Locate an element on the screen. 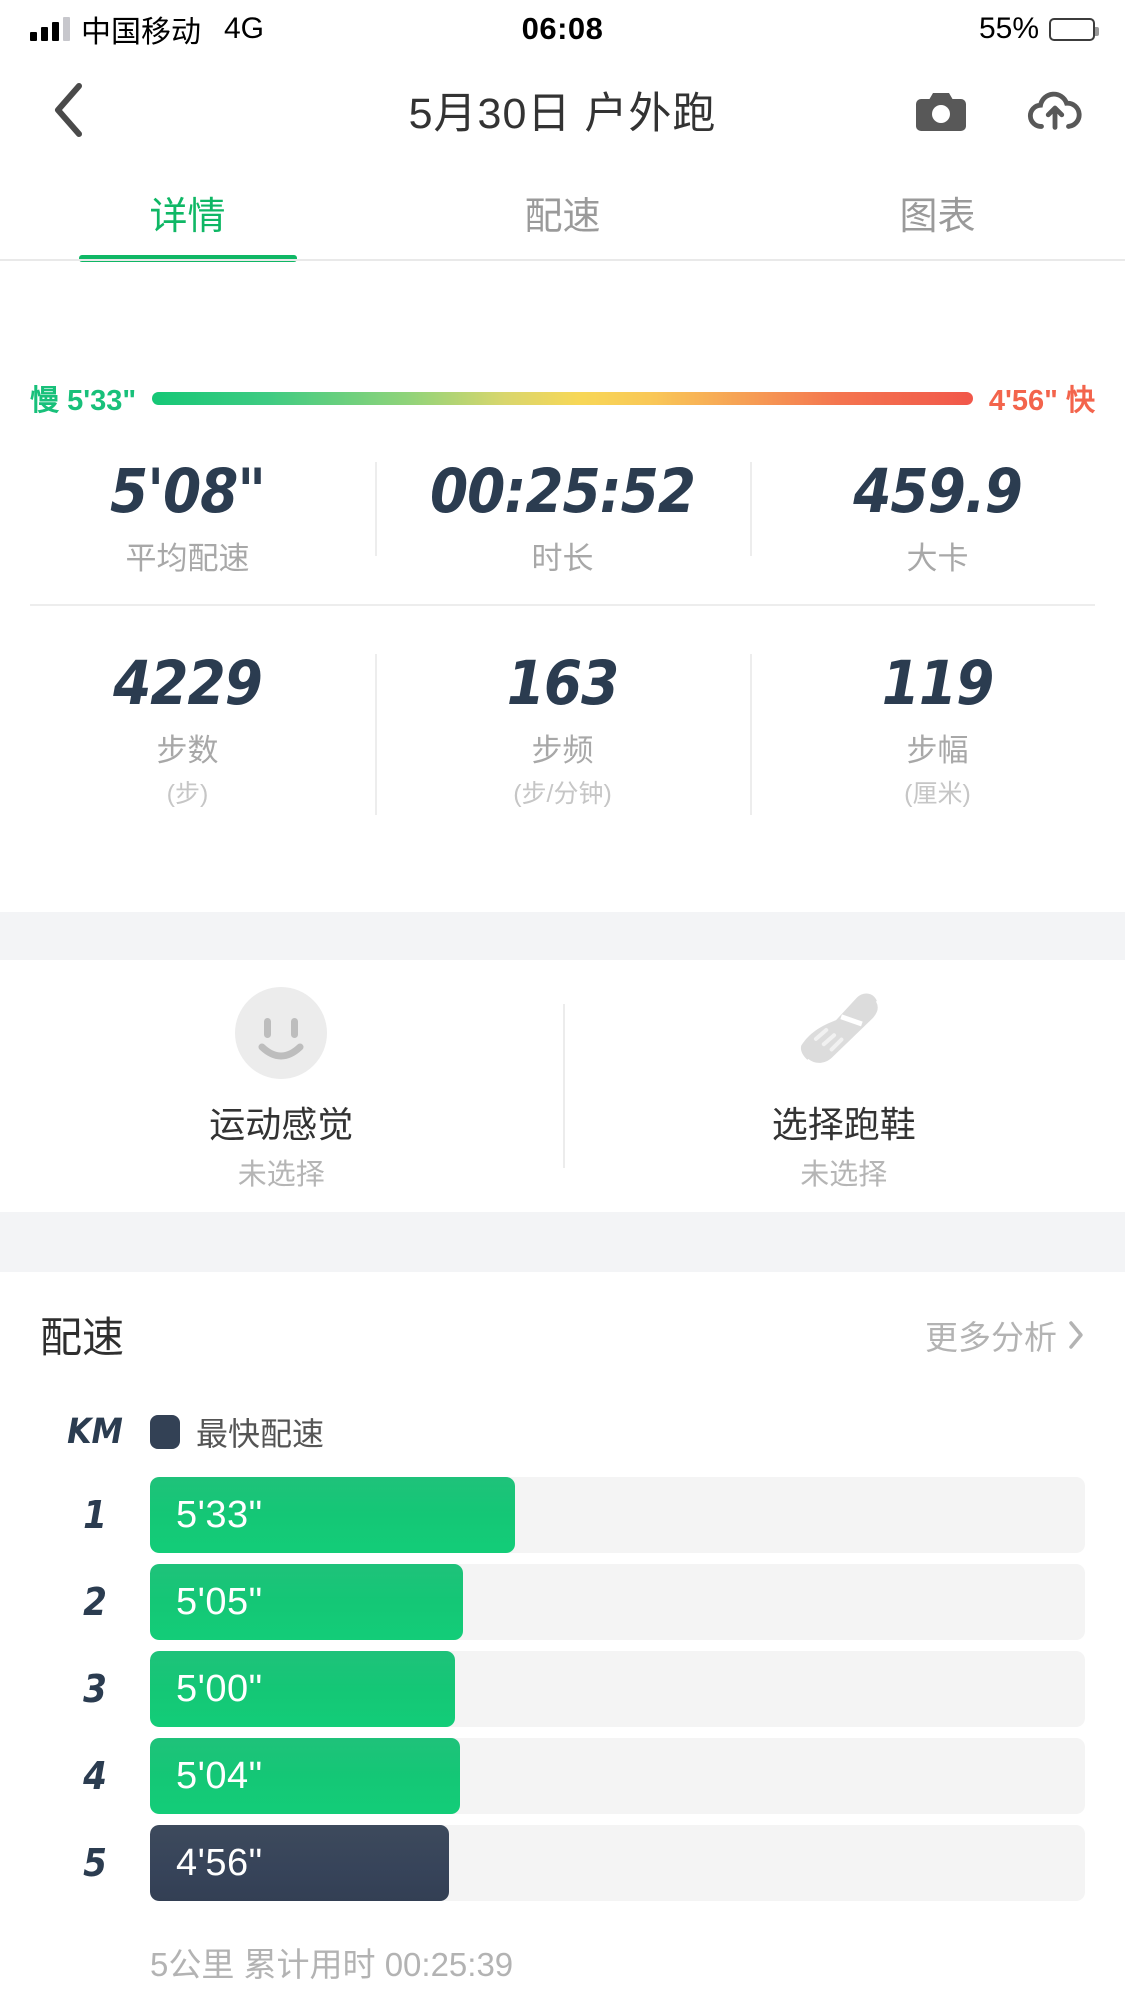 The width and height of the screenshot is (1125, 2001). stat-calories: 459.9 大卡 is located at coordinates (937, 509).